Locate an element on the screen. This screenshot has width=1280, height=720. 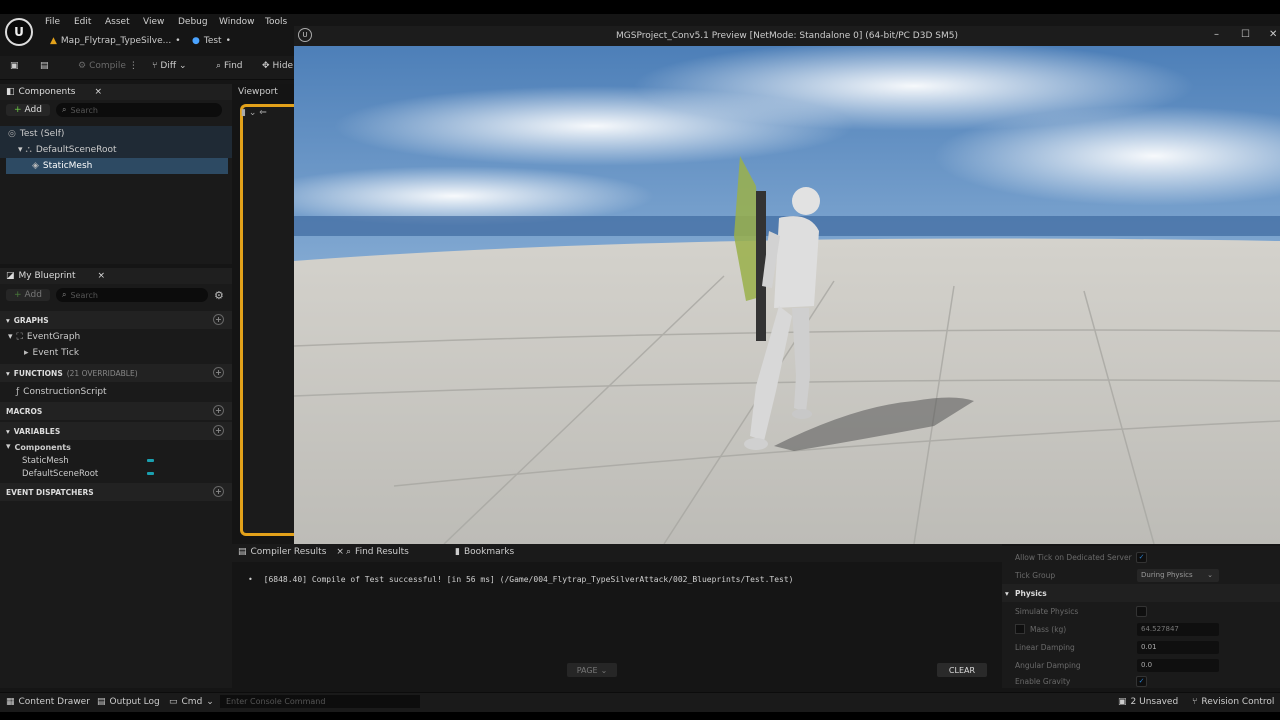
maximize-icon: ☐ is located at coordinates (1245, 34).